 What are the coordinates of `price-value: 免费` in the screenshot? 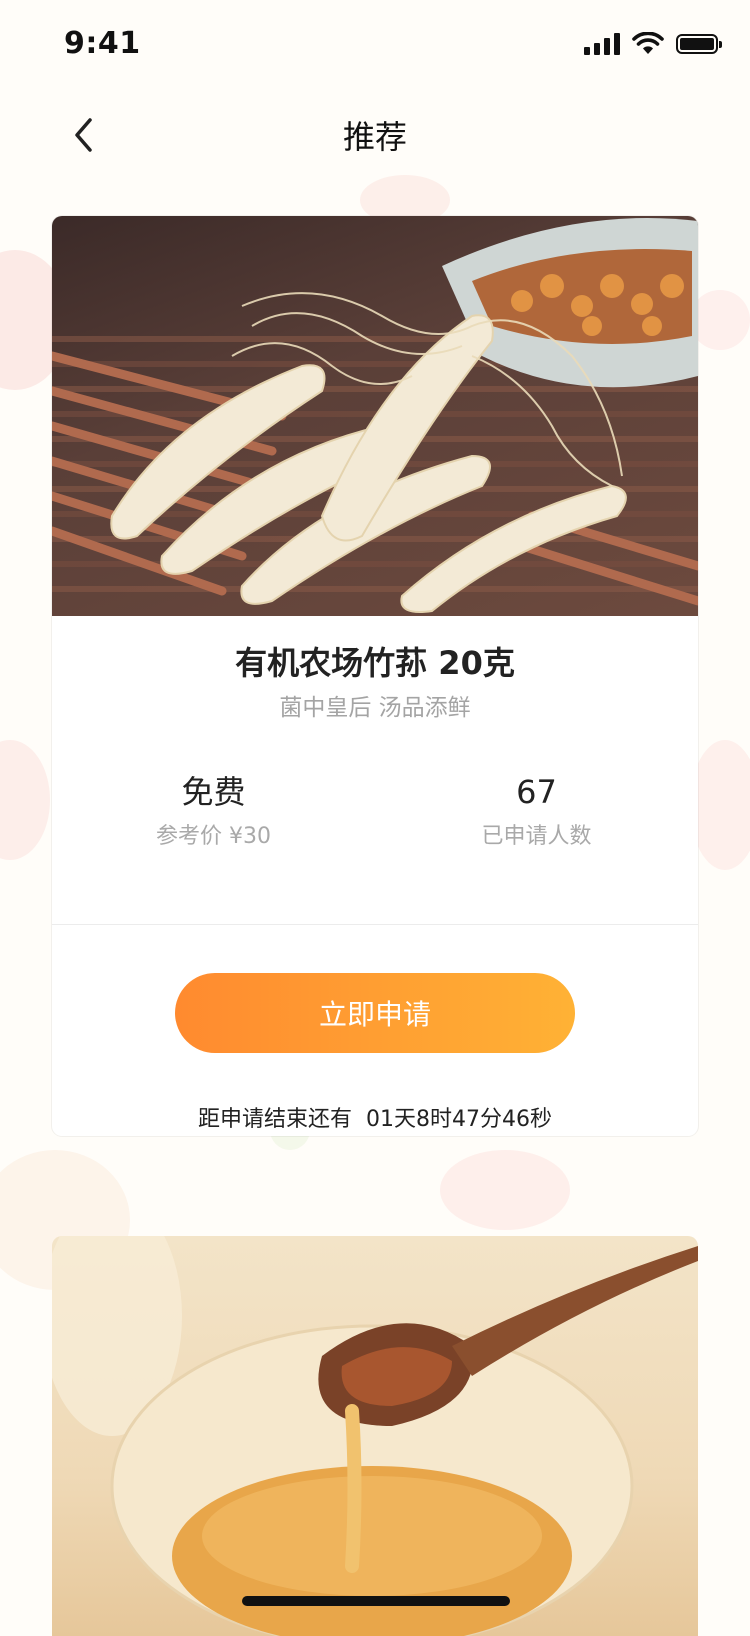 It's located at (213, 792).